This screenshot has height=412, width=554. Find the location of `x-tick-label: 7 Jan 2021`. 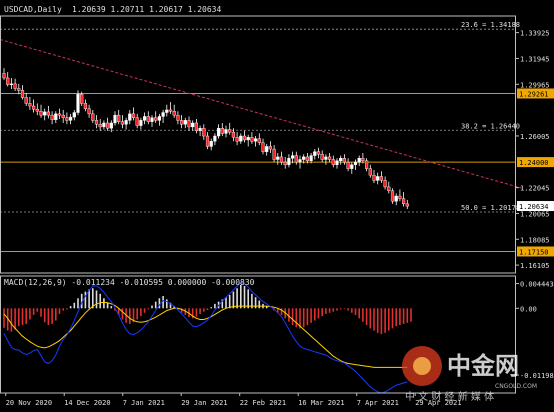

x-tick-label: 7 Jan 2021 is located at coordinates (144, 403).